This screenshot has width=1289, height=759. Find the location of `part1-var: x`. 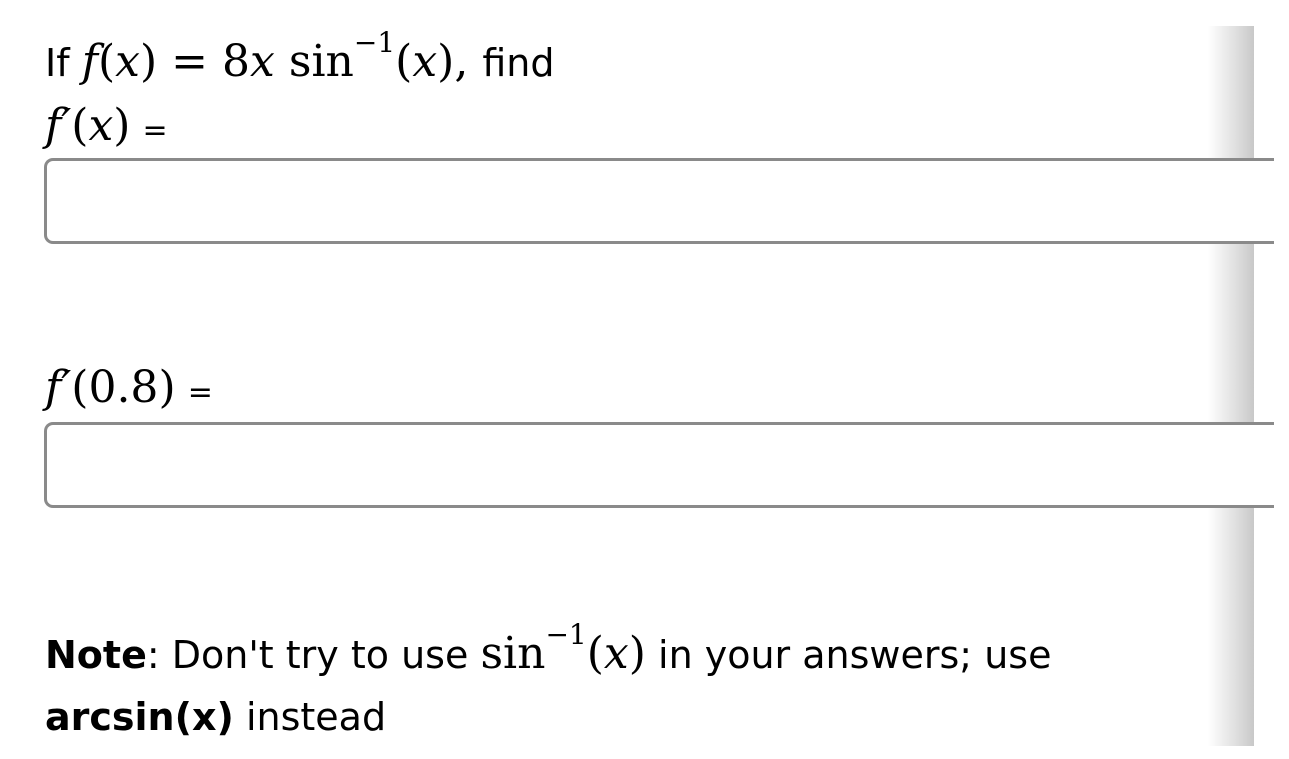

part1-var: x is located at coordinates (101, 125).